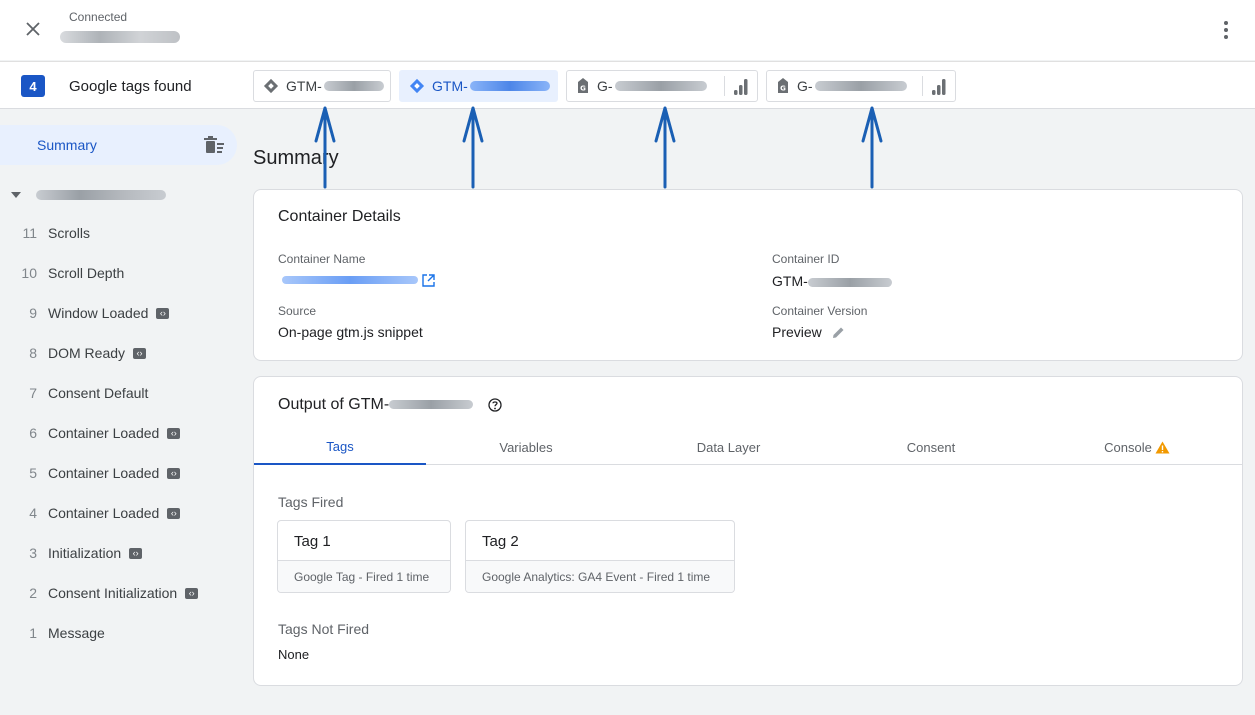 This screenshot has height=715, width=1255. Describe the element at coordinates (33, 593) in the screenshot. I see `event-number: 2` at that location.